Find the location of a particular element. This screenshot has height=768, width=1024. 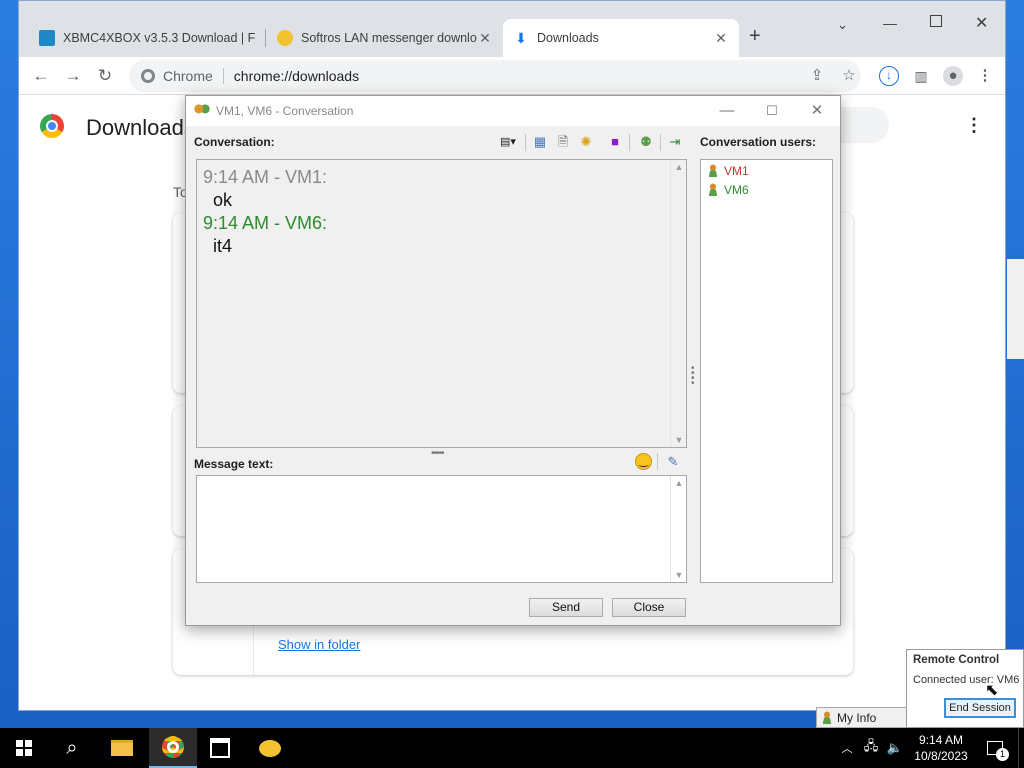

url-text: chrome://downloads is located at coordinates (296, 76).